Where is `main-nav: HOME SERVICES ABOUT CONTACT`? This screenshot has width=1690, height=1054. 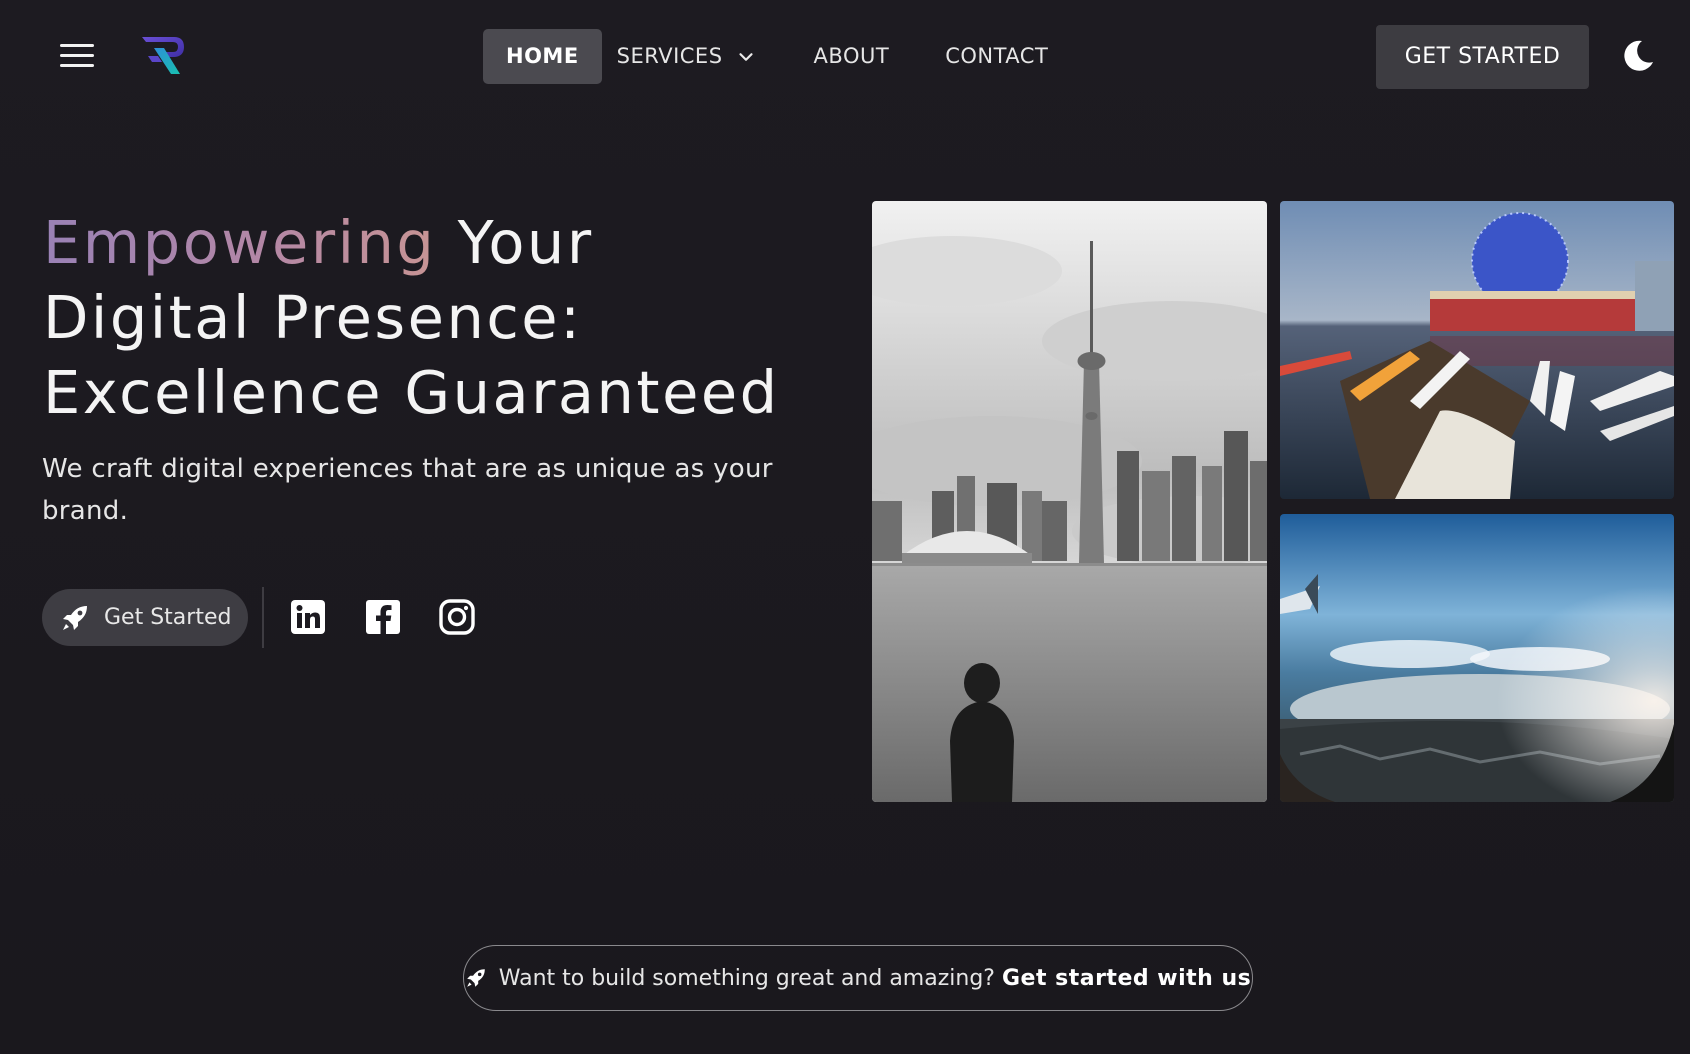
main-nav: HOME SERVICES ABOUT CONTACT is located at coordinates (777, 56).